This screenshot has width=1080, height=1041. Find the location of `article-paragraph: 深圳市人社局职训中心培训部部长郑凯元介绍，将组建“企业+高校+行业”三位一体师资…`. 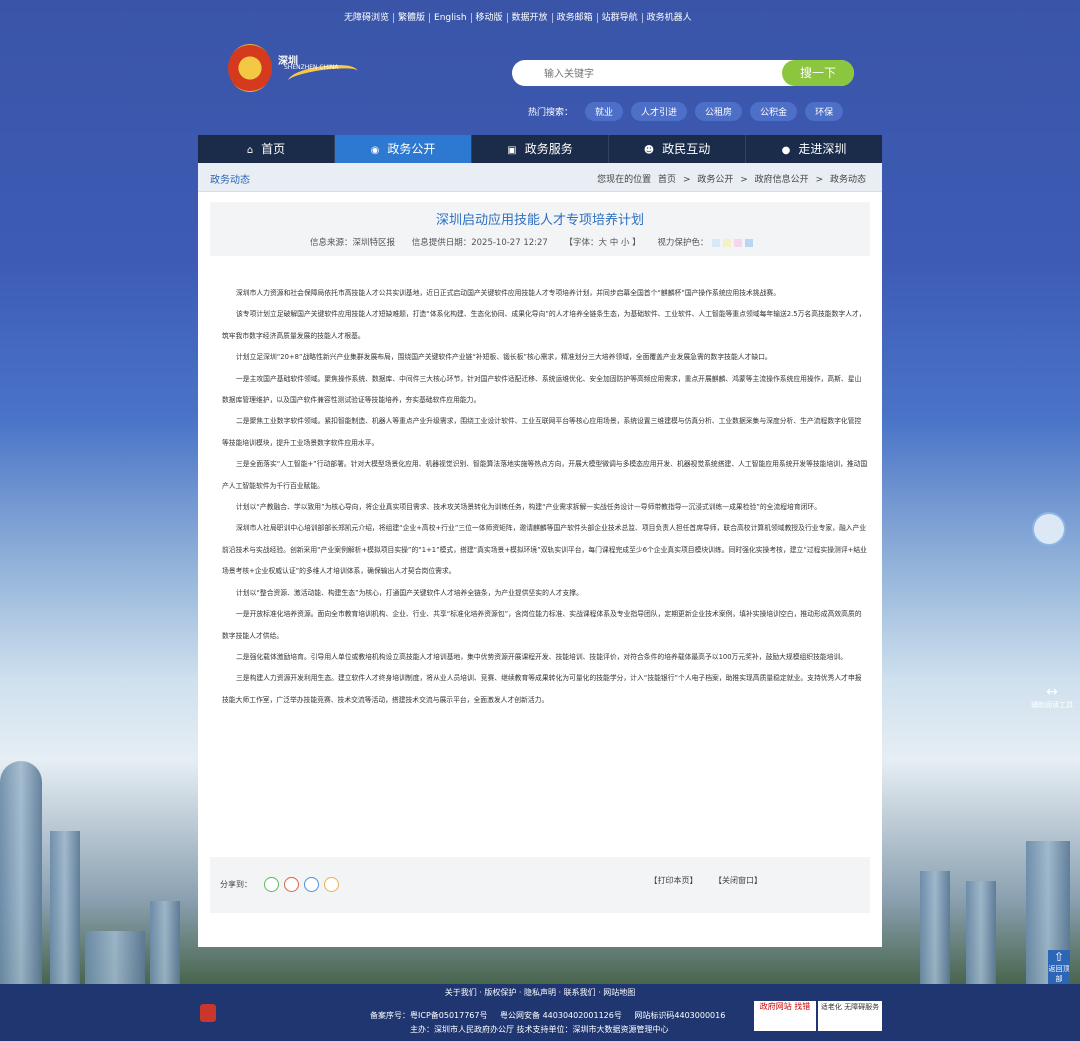

article-paragraph: 深圳市人社局职训中心培训部部长郑凯元介绍，将组建“企业+高校+行业”三位一体师资… is located at coordinates (544, 550).